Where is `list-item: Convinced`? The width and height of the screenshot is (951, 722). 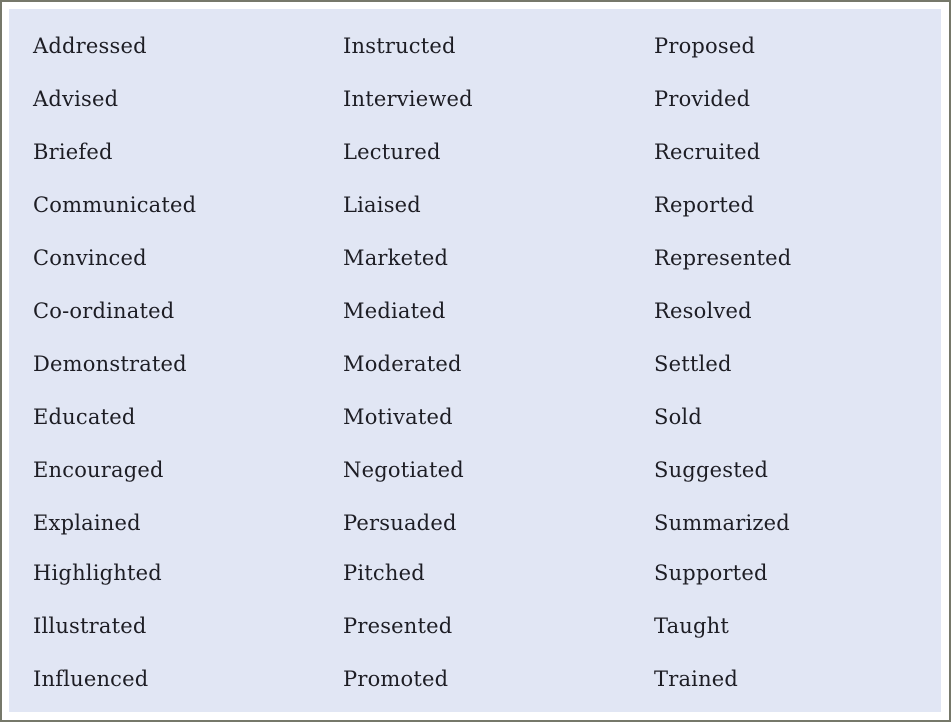
list-item: Convinced is located at coordinates (90, 258).